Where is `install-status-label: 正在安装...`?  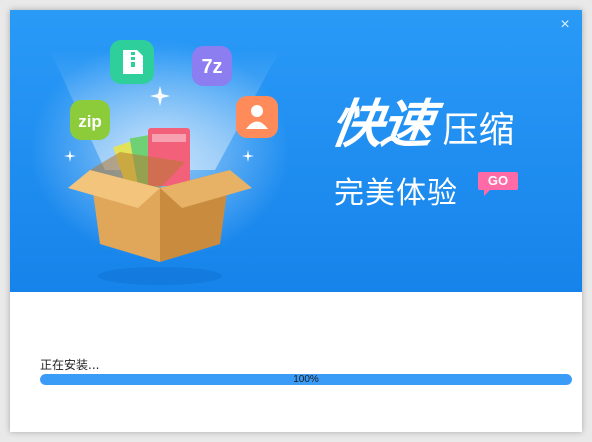 install-status-label: 正在安装... is located at coordinates (70, 365).